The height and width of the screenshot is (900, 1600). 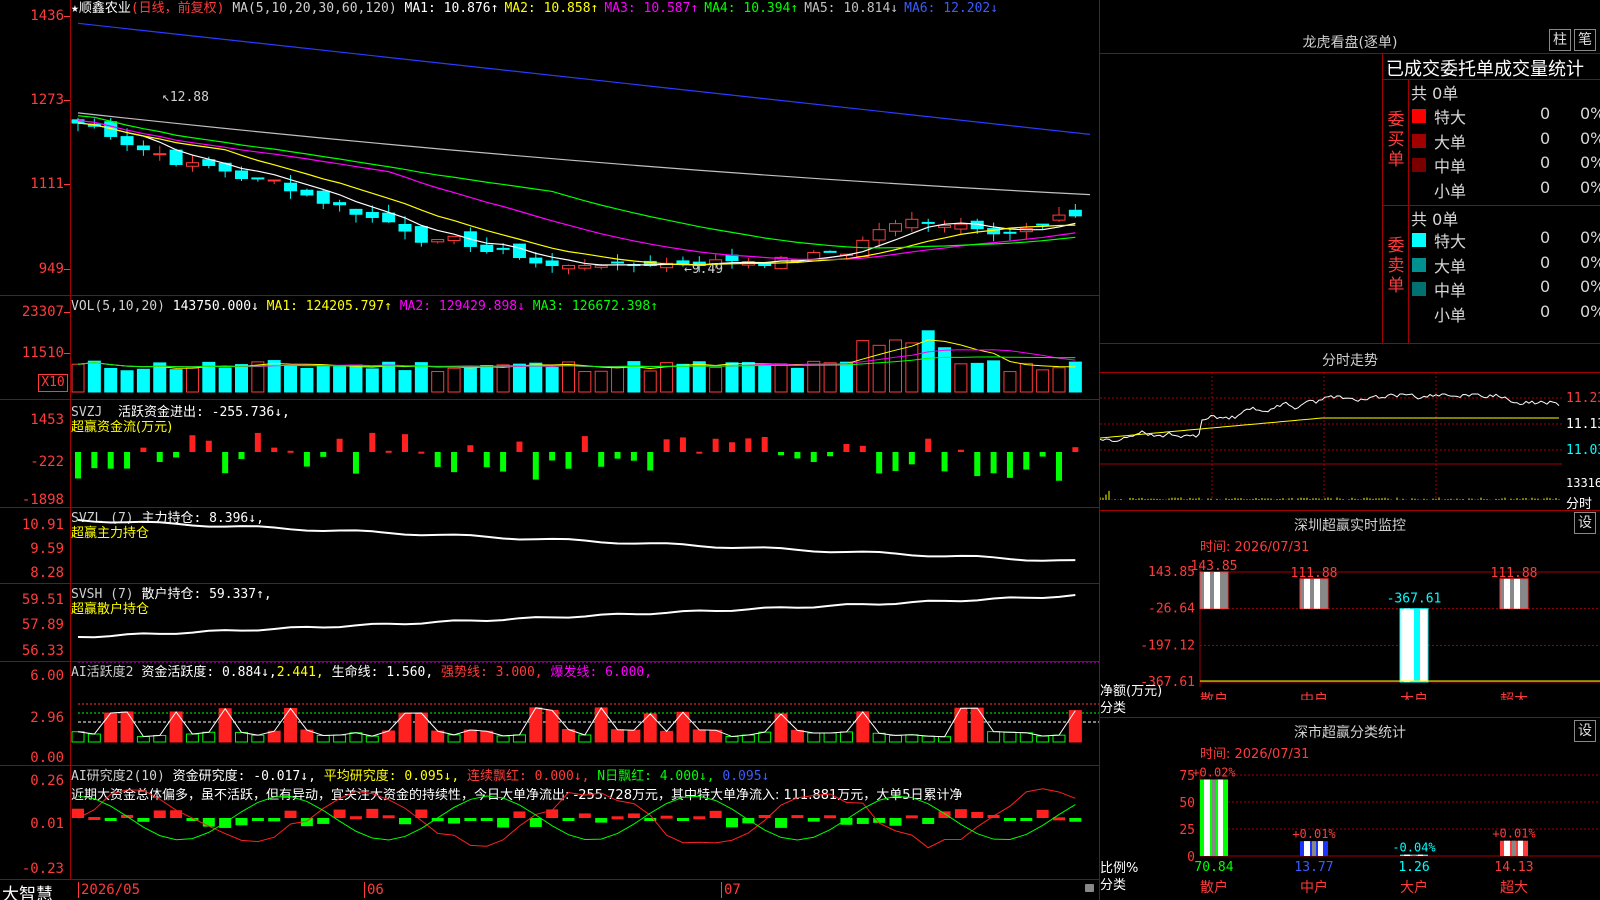 I want to click on svzj-bar-chart, so click(x=549, y=454).